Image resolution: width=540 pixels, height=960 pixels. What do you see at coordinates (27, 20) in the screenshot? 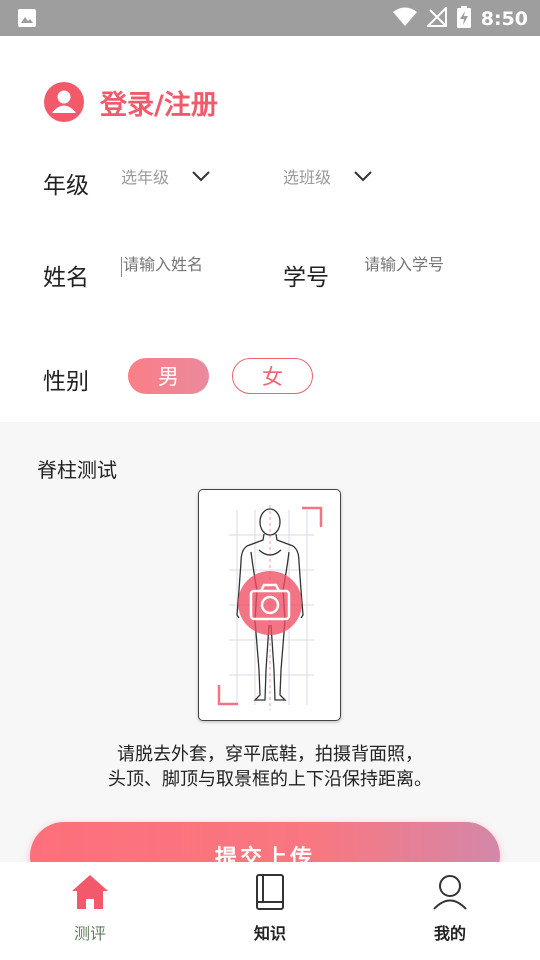
I see `image-icon` at bounding box center [27, 20].